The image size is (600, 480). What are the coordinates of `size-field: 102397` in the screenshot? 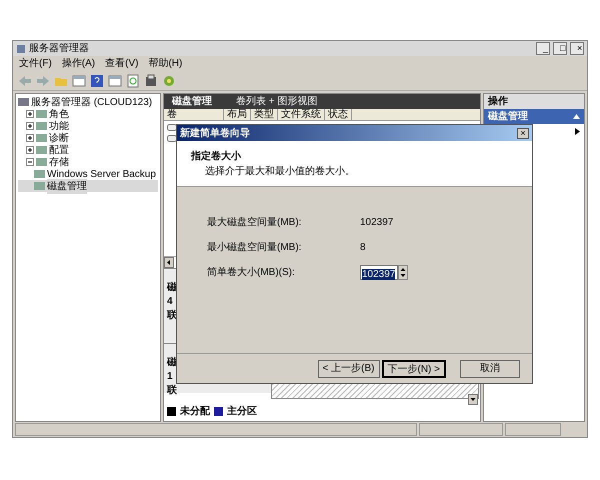 It's located at (379, 272).